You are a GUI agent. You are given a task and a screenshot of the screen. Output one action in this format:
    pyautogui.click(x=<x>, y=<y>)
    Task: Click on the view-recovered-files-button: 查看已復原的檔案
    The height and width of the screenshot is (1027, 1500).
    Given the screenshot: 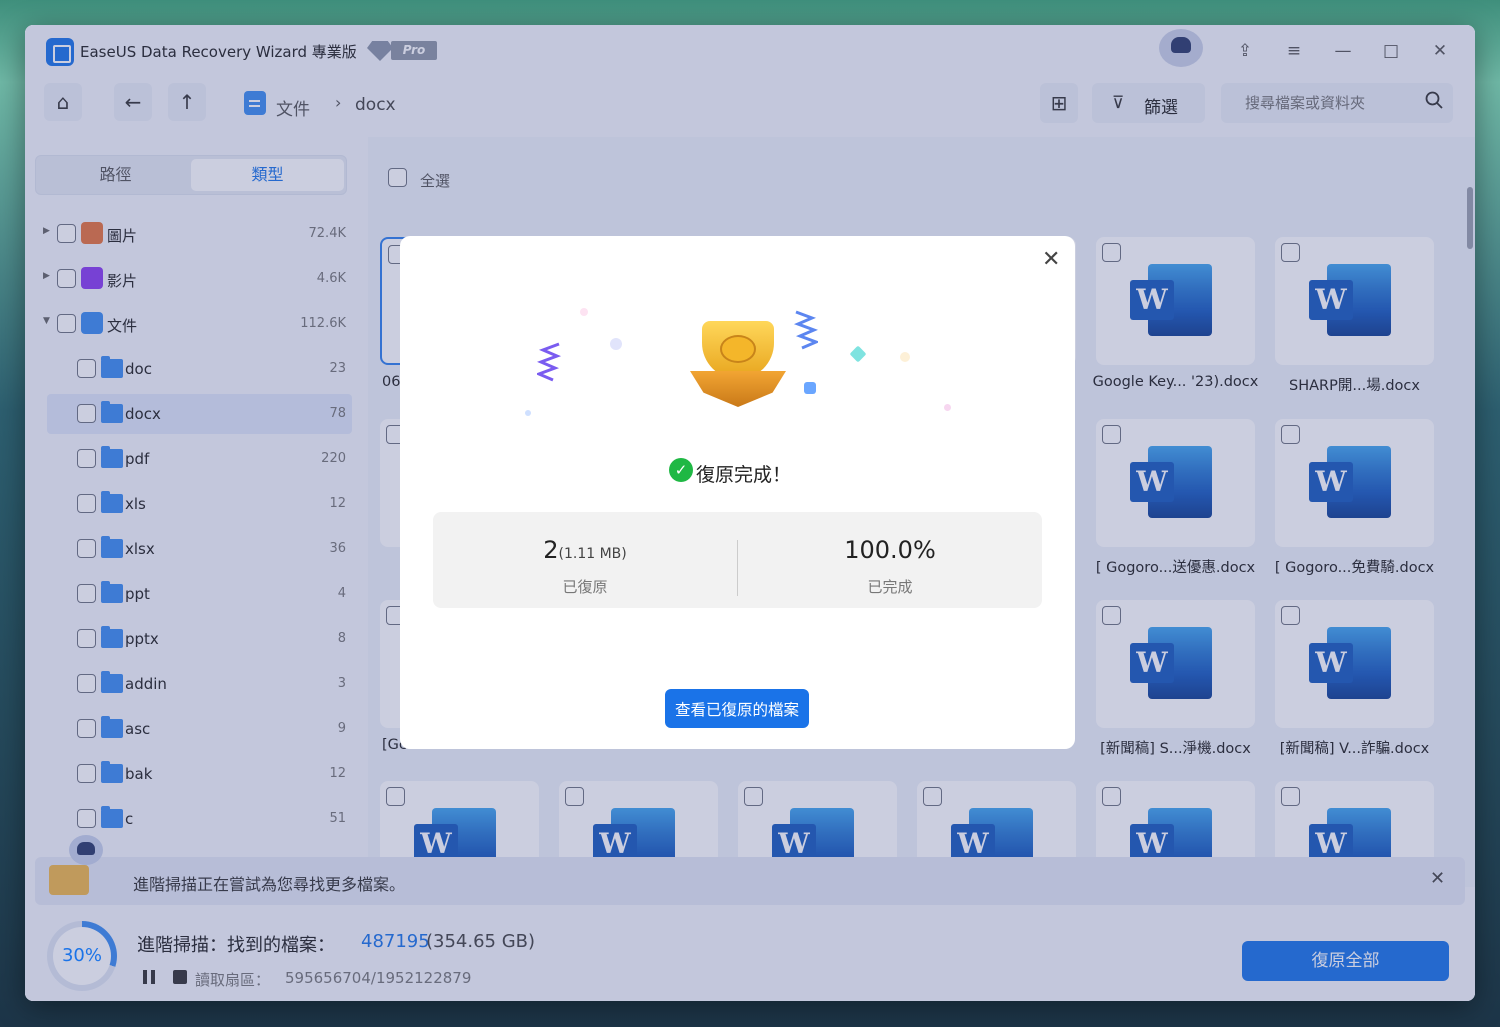 What is the action you would take?
    pyautogui.click(x=737, y=708)
    